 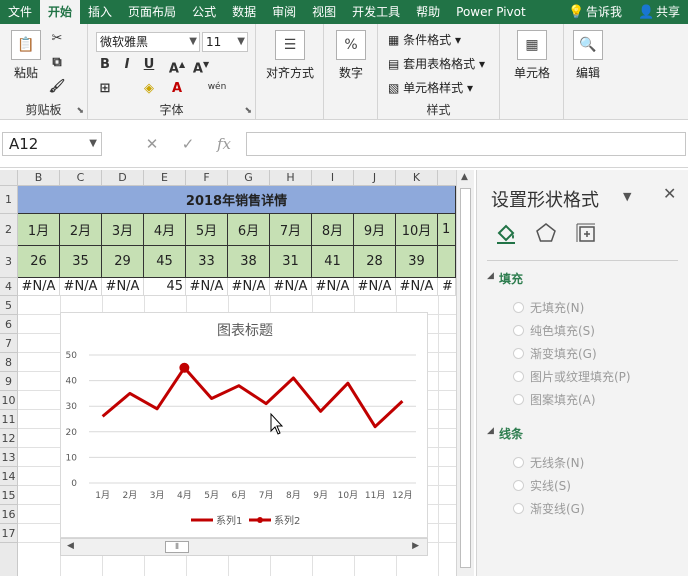 What do you see at coordinates (447, 262) in the screenshot?
I see `value-cell-partial` at bounding box center [447, 262].